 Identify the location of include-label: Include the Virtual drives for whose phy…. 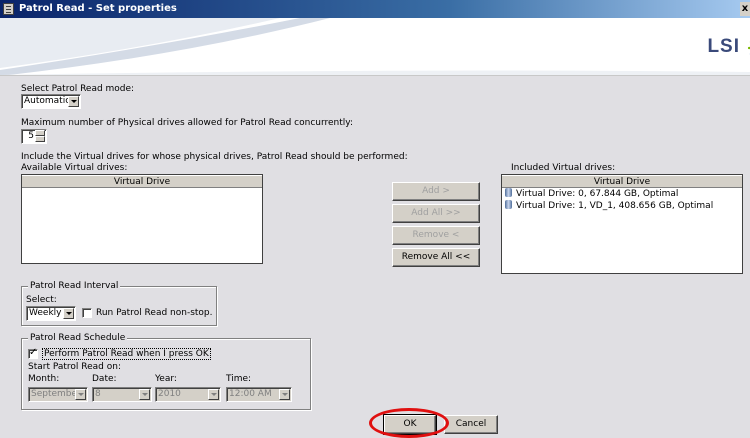
(214, 157).